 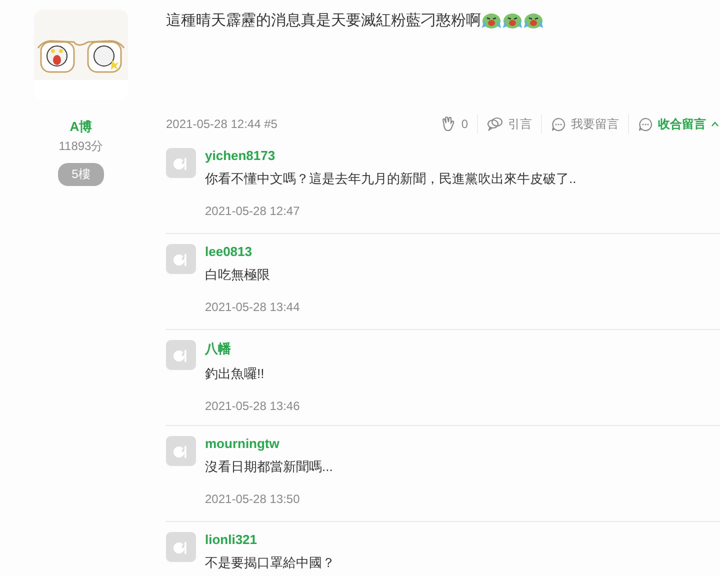 I want to click on comment-time: 2021-05-28 13:50, so click(x=253, y=499).